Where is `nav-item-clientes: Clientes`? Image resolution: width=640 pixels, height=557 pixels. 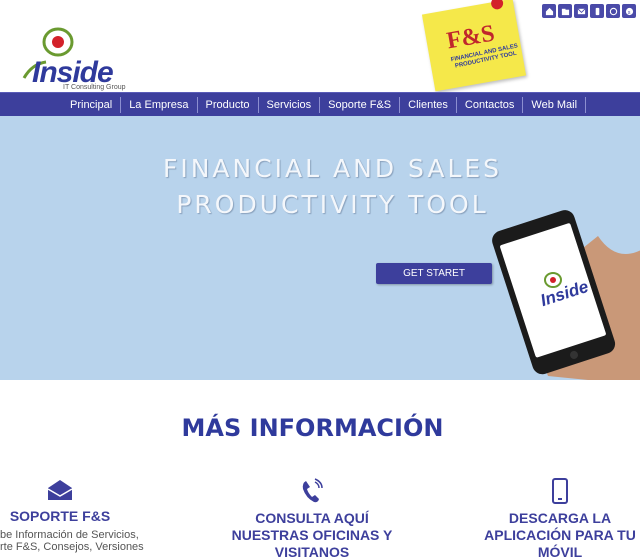
nav-item-clientes: Clientes is located at coordinates (428, 105).